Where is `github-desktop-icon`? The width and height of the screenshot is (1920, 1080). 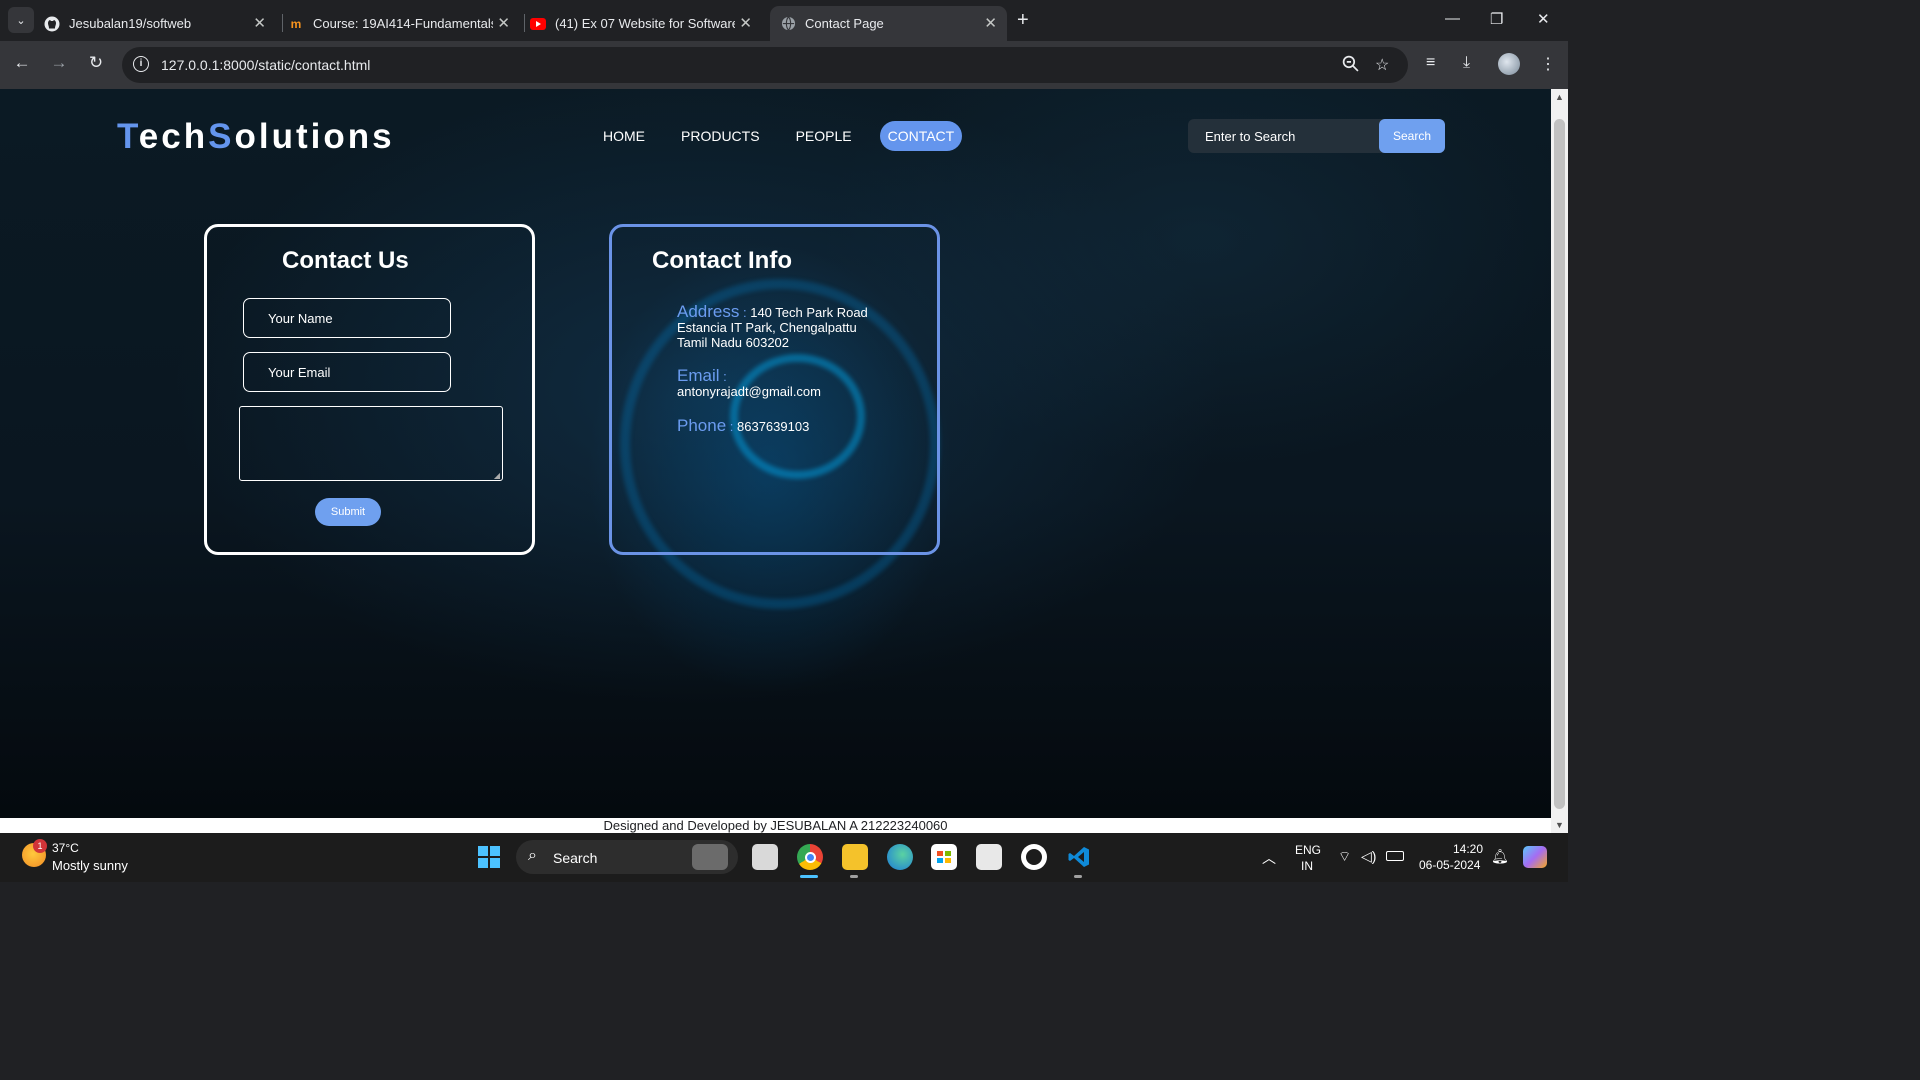
github-desktop-icon is located at coordinates (1034, 857).